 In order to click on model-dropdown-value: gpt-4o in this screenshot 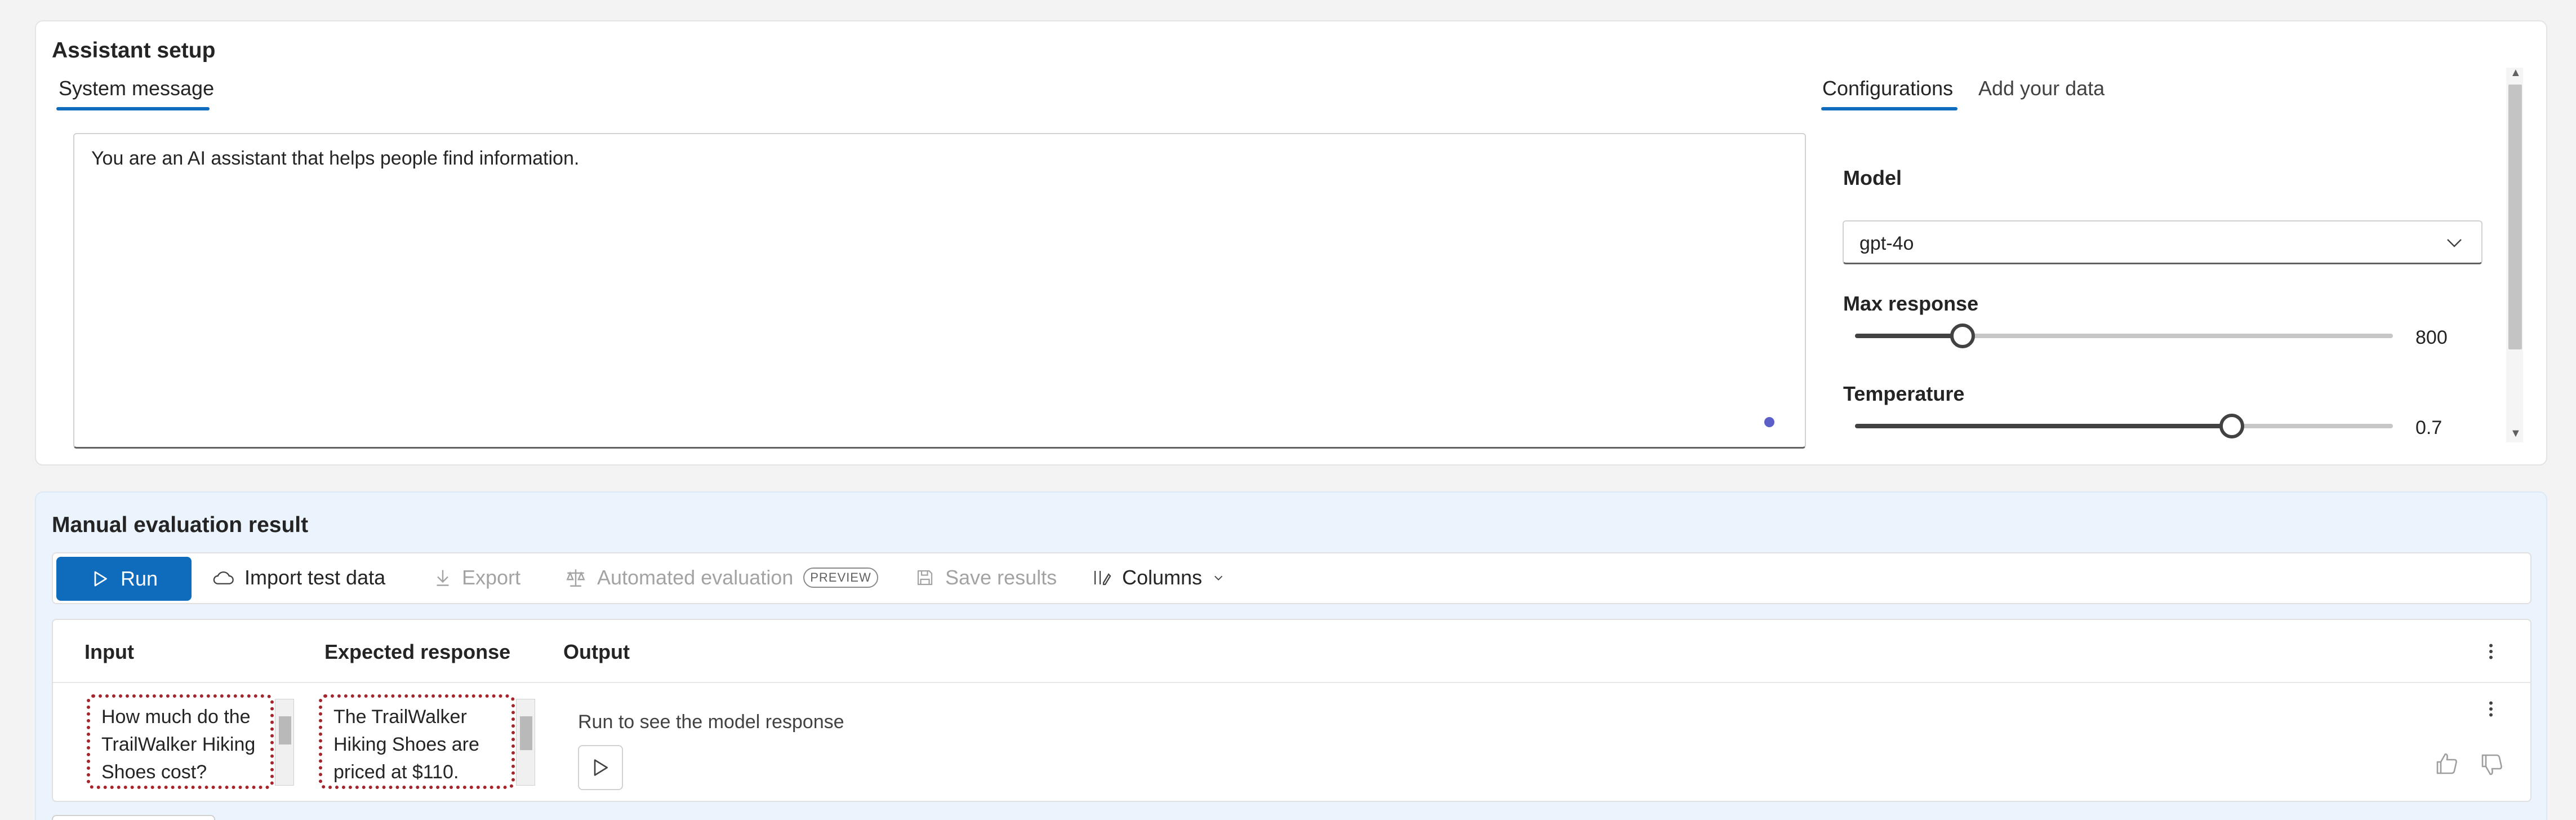, I will do `click(1886, 243)`.